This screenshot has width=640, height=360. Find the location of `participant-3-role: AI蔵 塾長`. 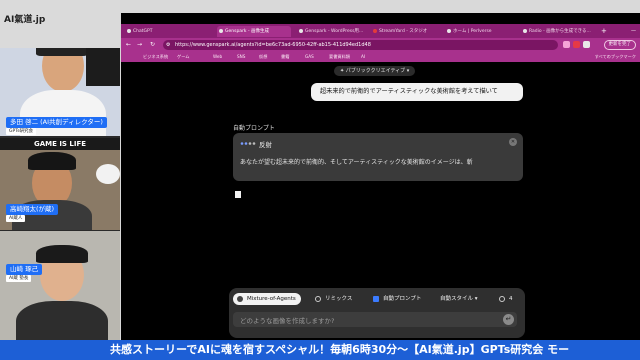

participant-3-role: AI蔵 塾長 is located at coordinates (19, 278).